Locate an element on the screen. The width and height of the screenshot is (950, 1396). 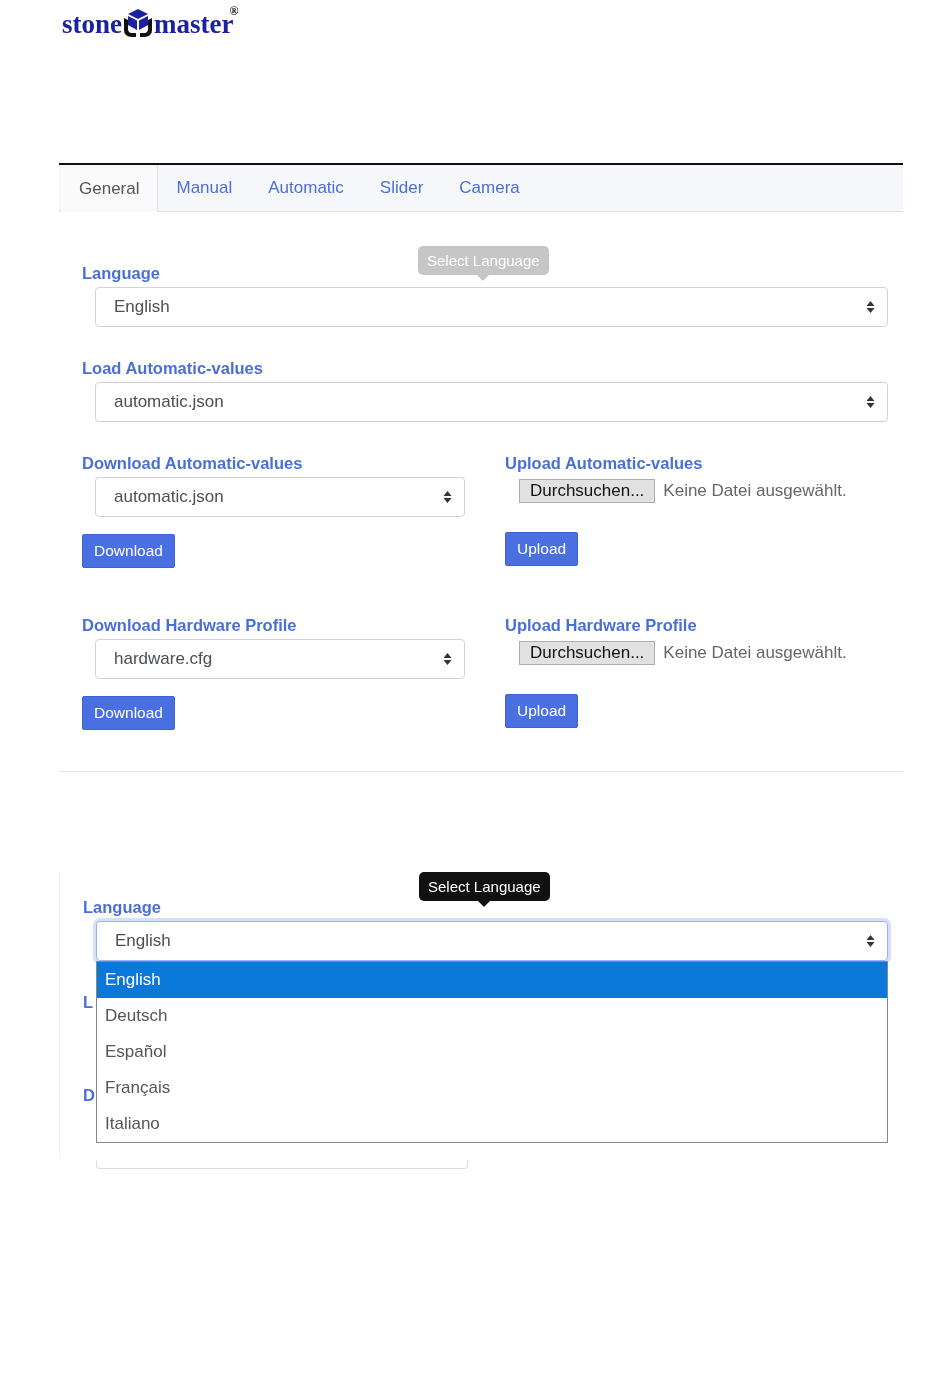
dropdown-option: Italiano is located at coordinates (492, 1124).